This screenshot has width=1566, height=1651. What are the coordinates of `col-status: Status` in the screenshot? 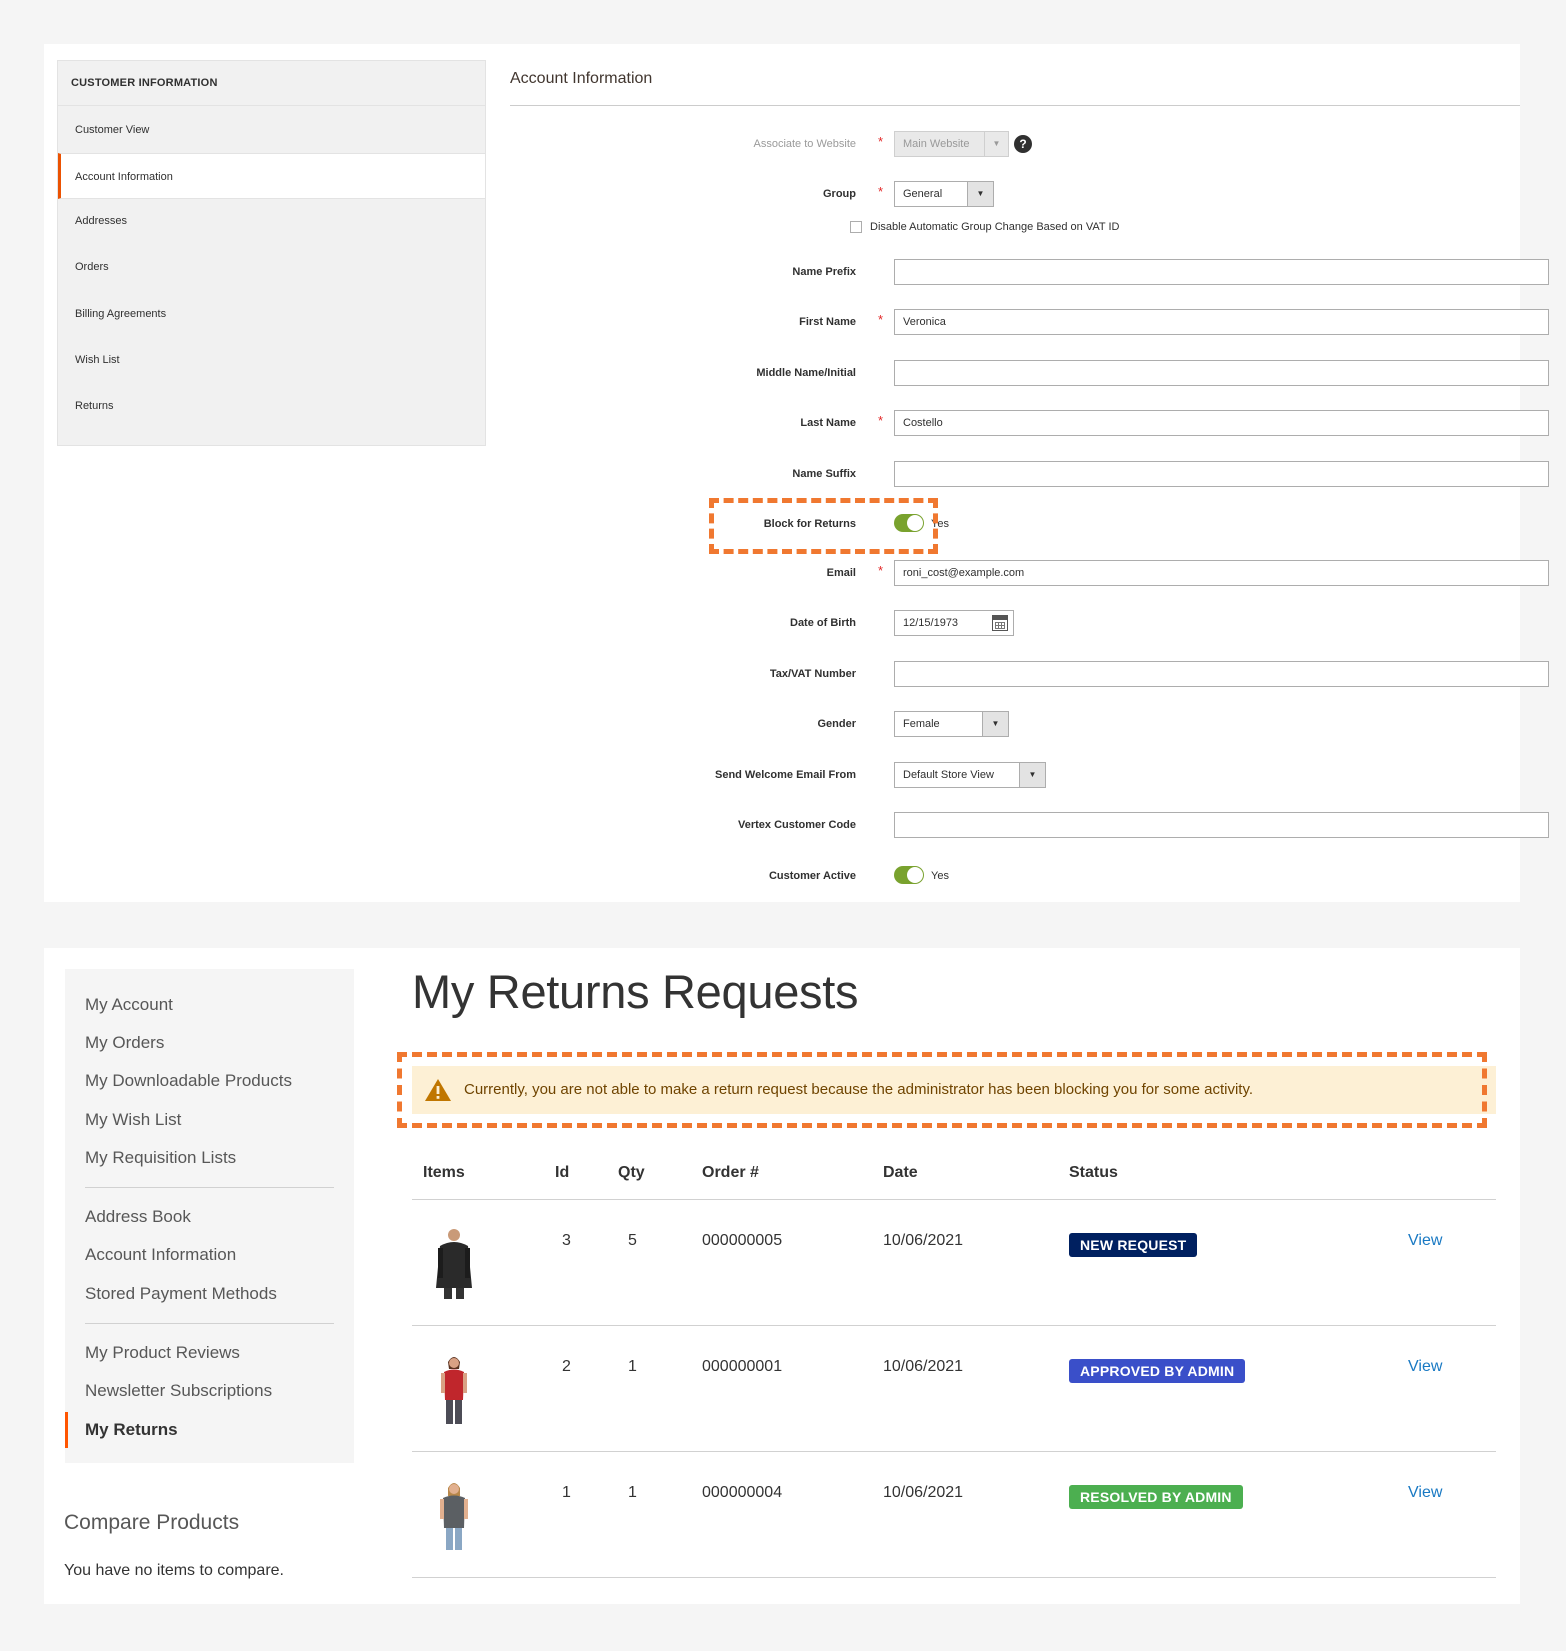 It's located at (1093, 1172).